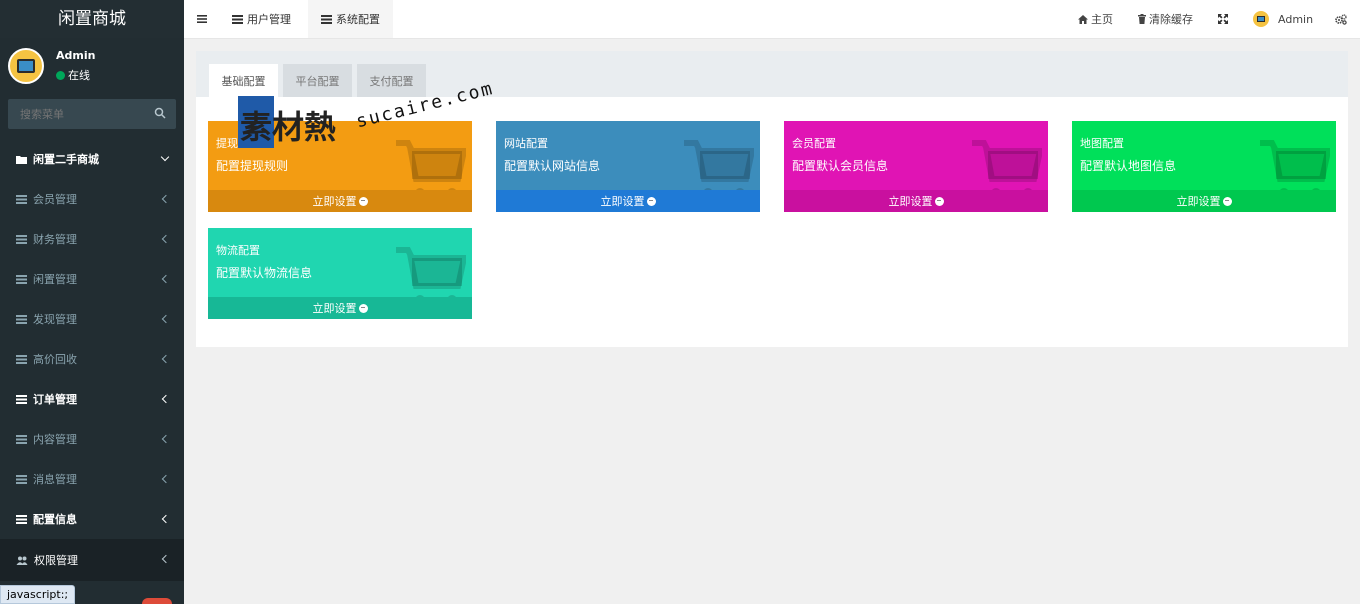 This screenshot has width=1360, height=604. Describe the element at coordinates (78, 114) in the screenshot. I see `search-input` at that location.